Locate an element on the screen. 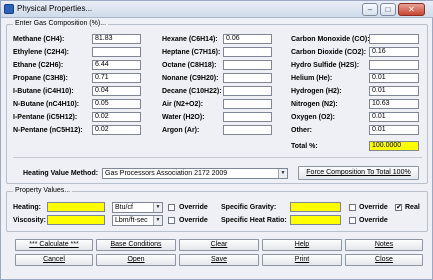 This screenshot has height=280, width=433. viscosity-override-checkbox is located at coordinates (171, 220).